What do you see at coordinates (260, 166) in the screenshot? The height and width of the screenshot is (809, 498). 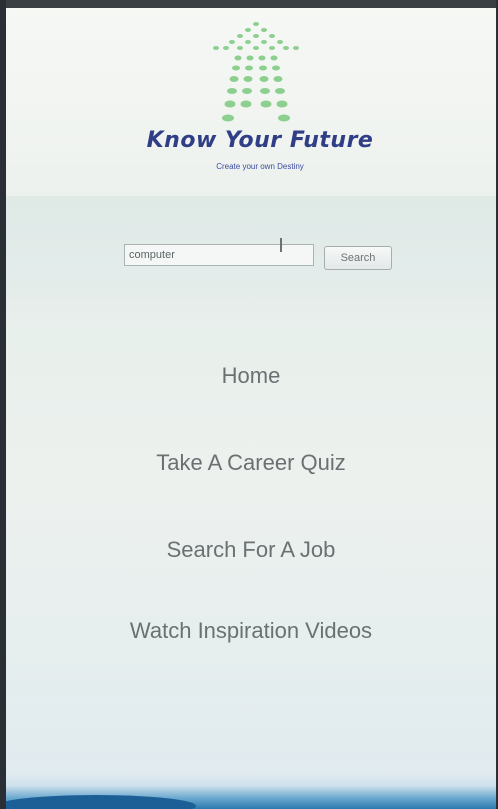 I see `brand-tagline: Create your own Destiny` at bounding box center [260, 166].